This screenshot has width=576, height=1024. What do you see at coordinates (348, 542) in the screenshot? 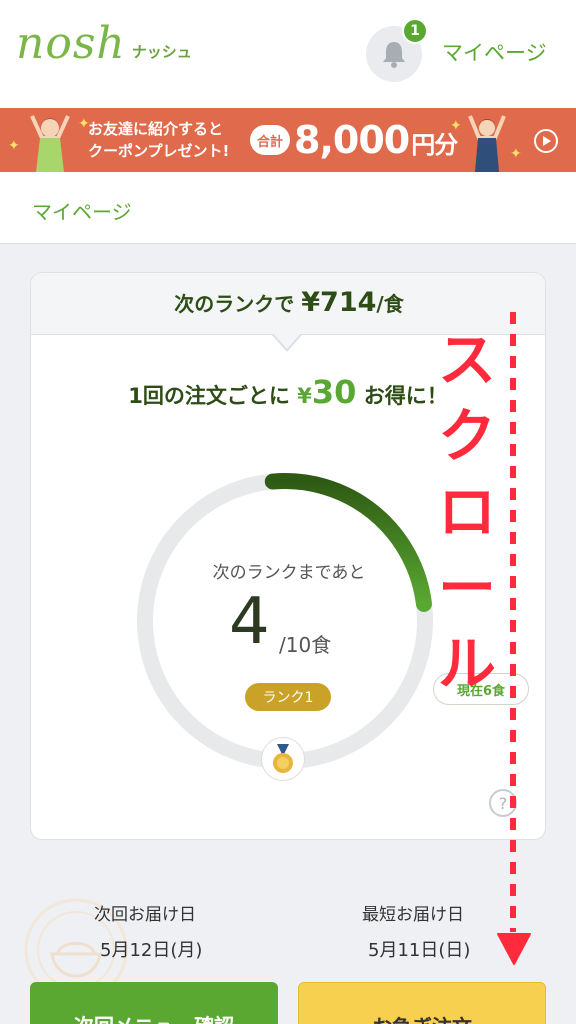
I see `progress-arc` at bounding box center [348, 542].